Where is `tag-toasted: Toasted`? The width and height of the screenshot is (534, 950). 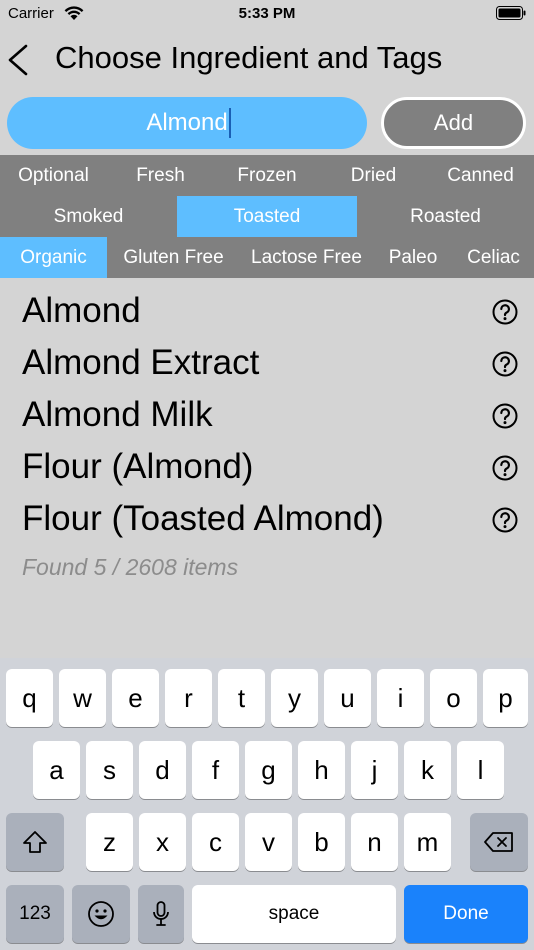
tag-toasted: Toasted is located at coordinates (267, 216).